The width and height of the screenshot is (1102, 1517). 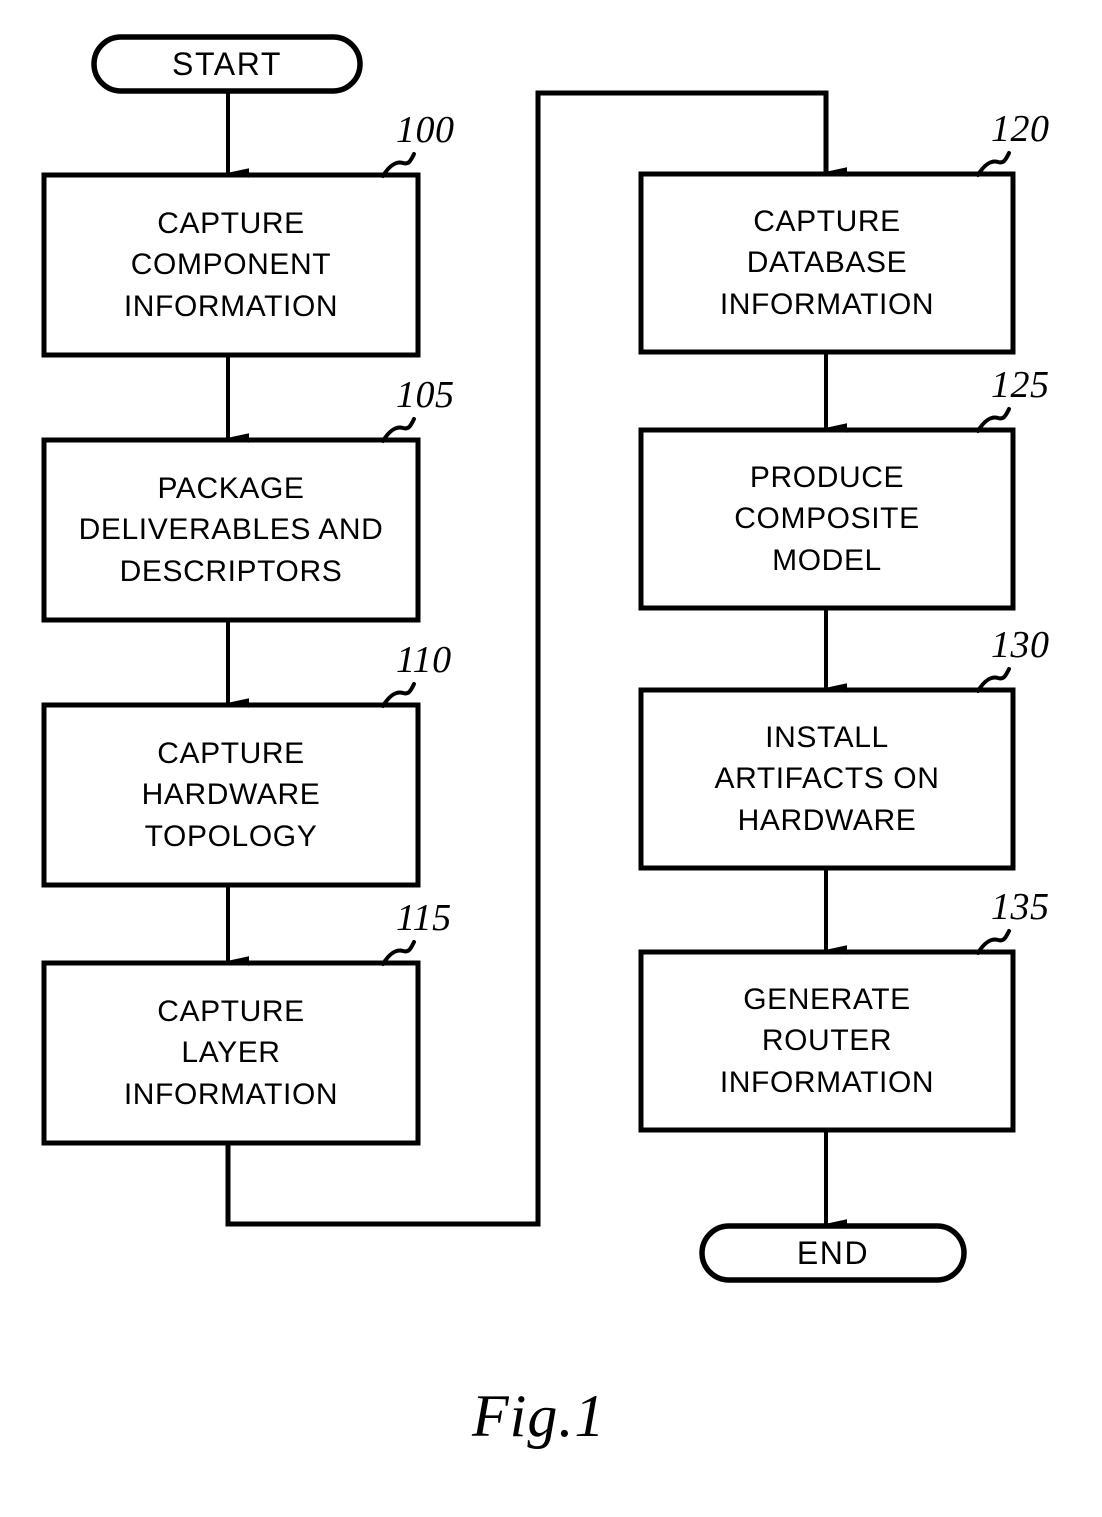 I want to click on terminator-start, so click(x=227, y=64).